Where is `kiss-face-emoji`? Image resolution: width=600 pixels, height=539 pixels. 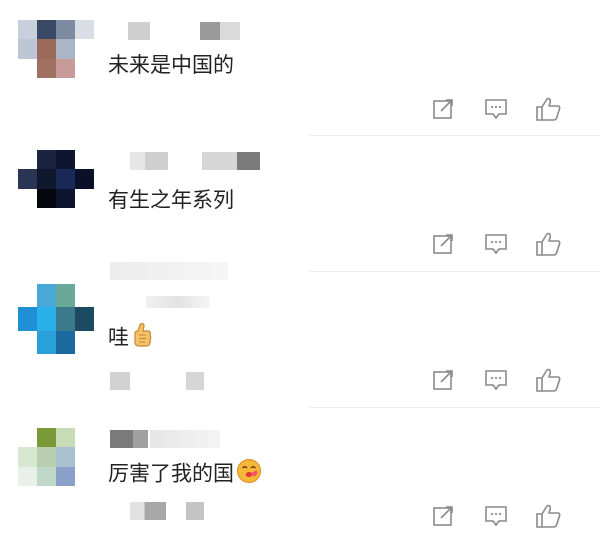
kiss-face-emoji is located at coordinates (249, 474).